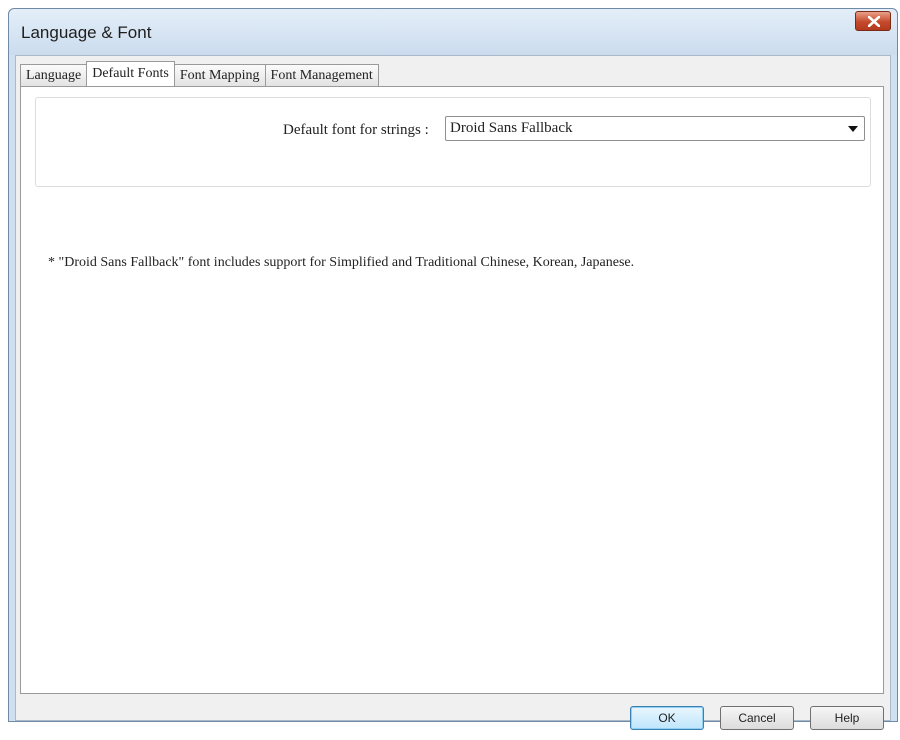 The height and width of the screenshot is (740, 900). What do you see at coordinates (511, 128) in the screenshot?
I see `default-font-value: Droid Sans Fallback` at bounding box center [511, 128].